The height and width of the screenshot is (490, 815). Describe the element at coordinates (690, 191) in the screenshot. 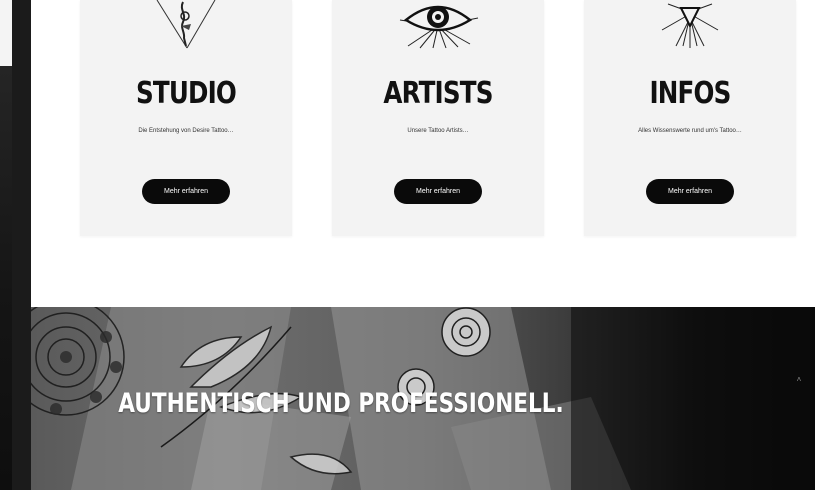

I see `mehr-erfahren-button-infos: Mehr erfahren` at that location.